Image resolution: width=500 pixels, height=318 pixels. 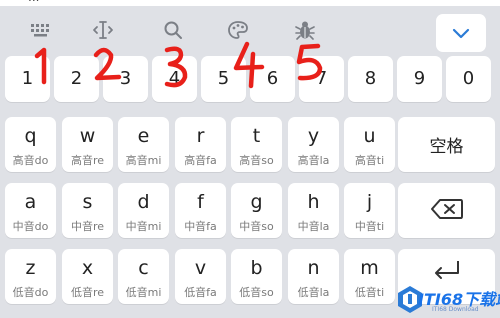 What do you see at coordinates (200, 202) in the screenshot?
I see `key-letter: f` at bounding box center [200, 202].